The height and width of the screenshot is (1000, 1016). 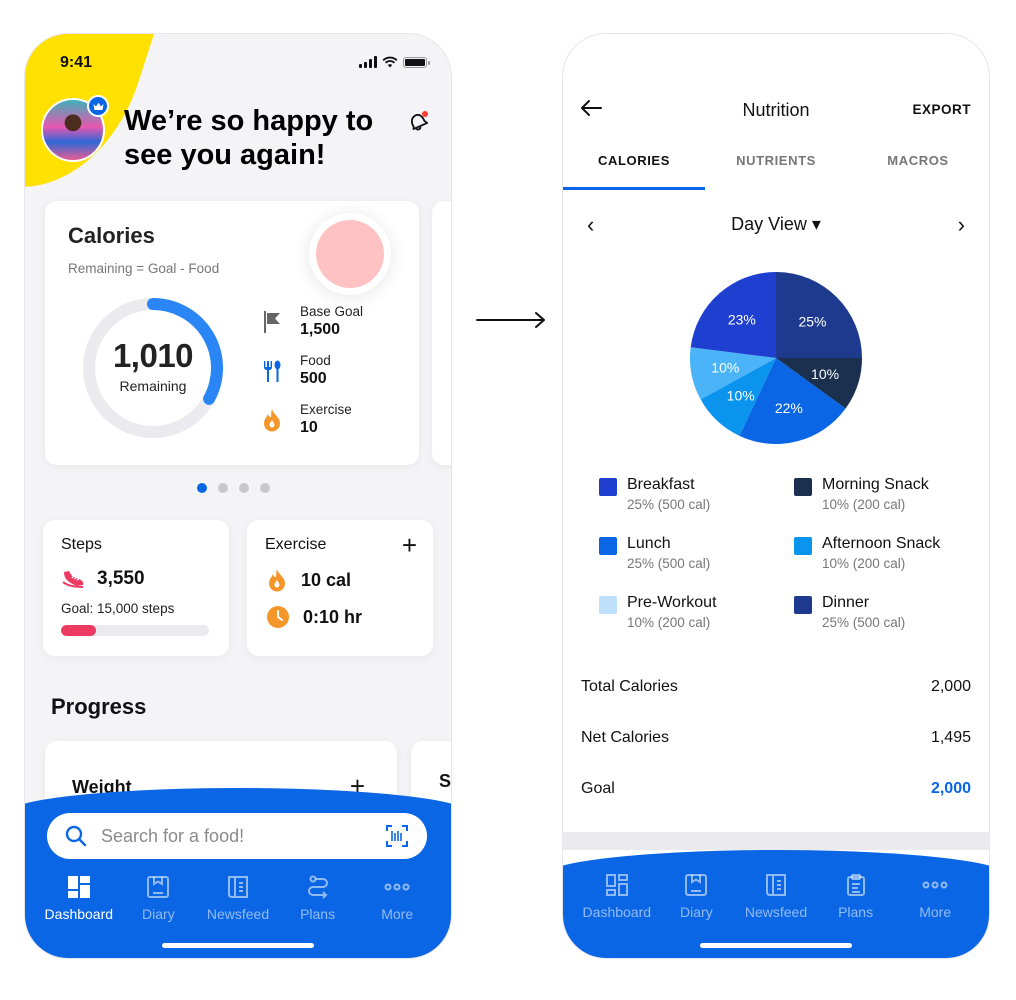 I want to click on status-bar: 9:41, so click(x=238, y=62).